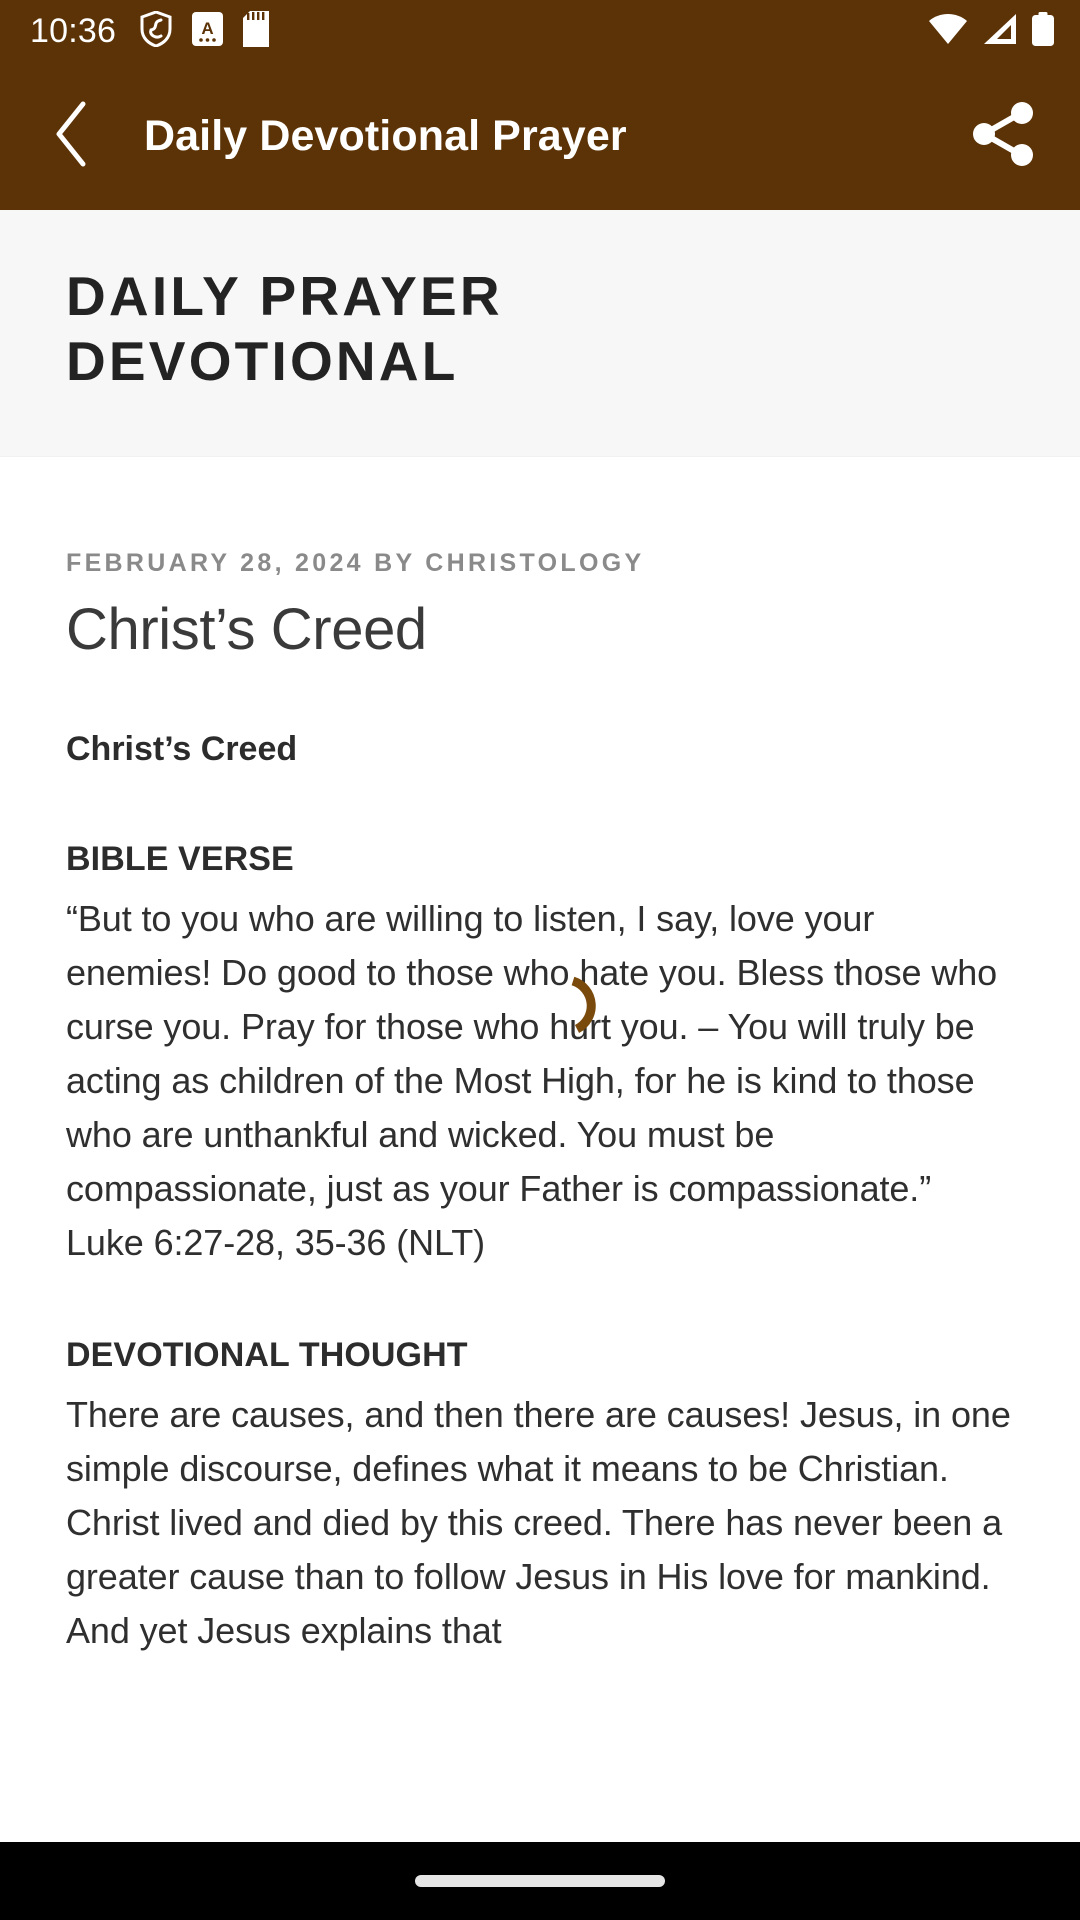 The image size is (1080, 1920). I want to click on status-bar: 10:36 A, so click(540, 31).